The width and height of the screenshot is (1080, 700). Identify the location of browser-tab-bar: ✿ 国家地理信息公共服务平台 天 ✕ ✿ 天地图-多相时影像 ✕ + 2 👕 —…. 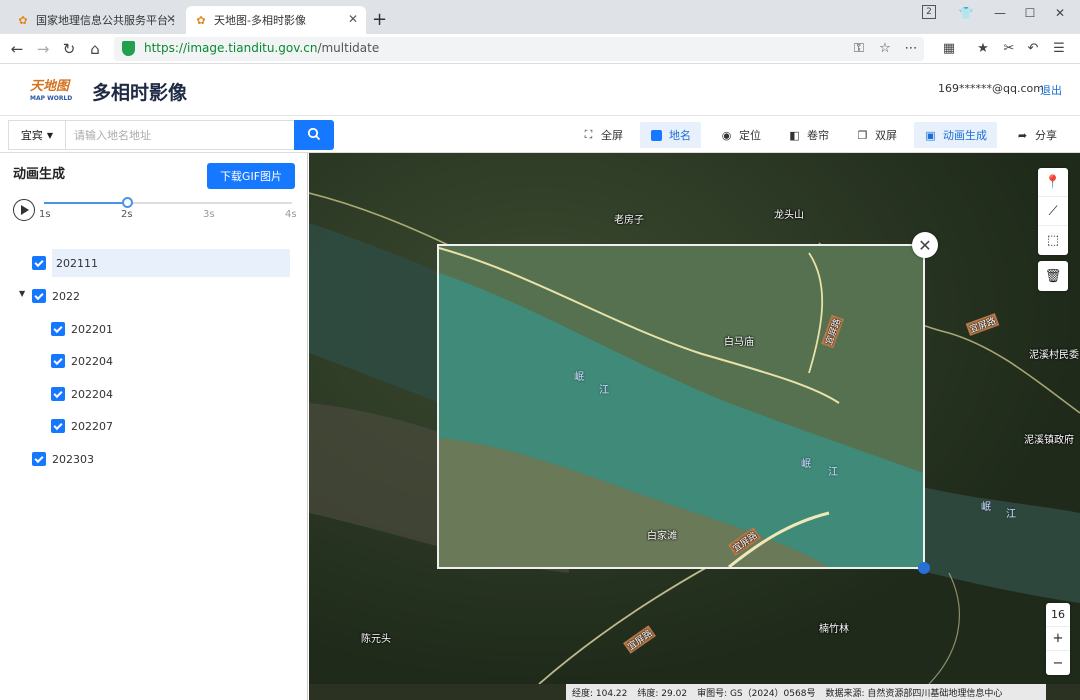
(540, 17).